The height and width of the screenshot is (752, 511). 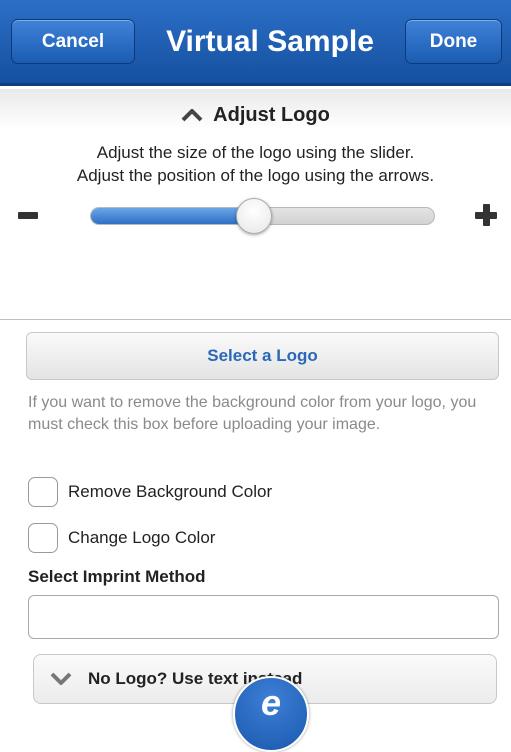 What do you see at coordinates (142, 537) in the screenshot?
I see `change-logo-color-label: Change Logo Color` at bounding box center [142, 537].